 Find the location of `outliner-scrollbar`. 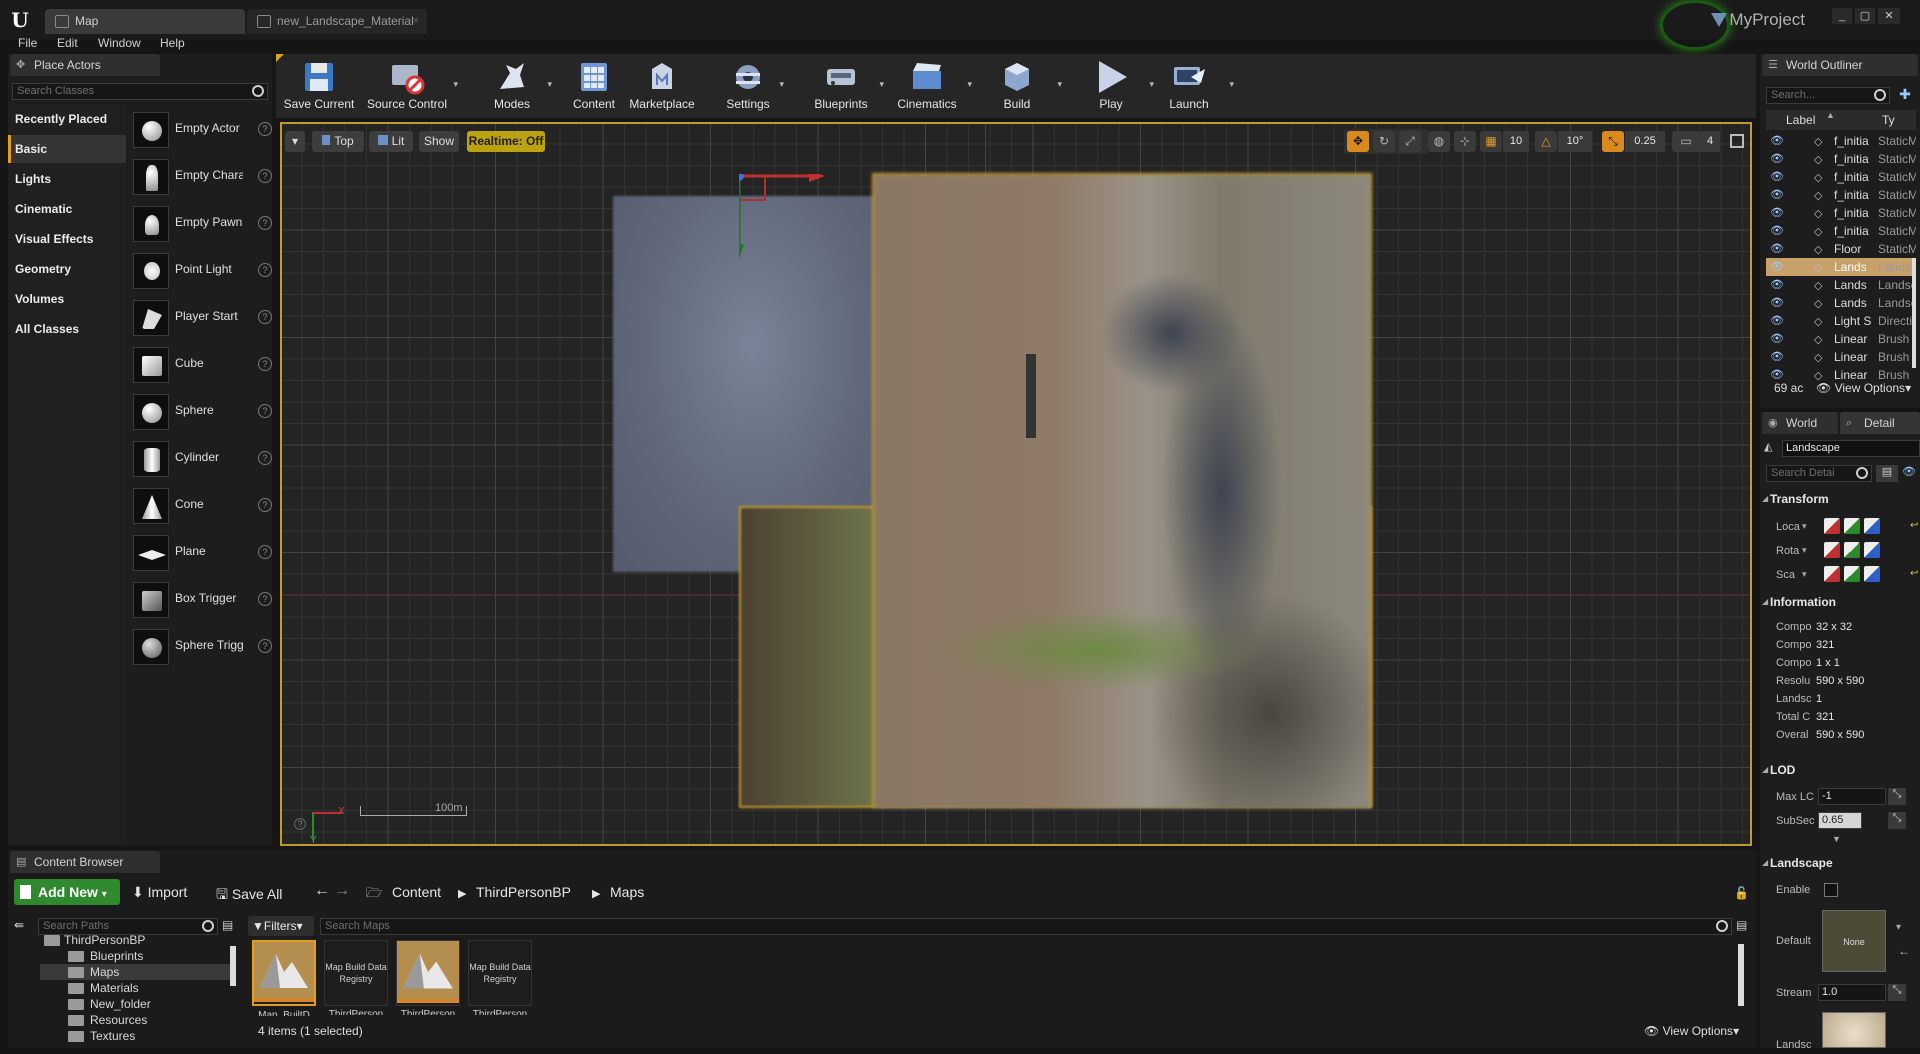

outliner-scrollbar is located at coordinates (1914, 313).